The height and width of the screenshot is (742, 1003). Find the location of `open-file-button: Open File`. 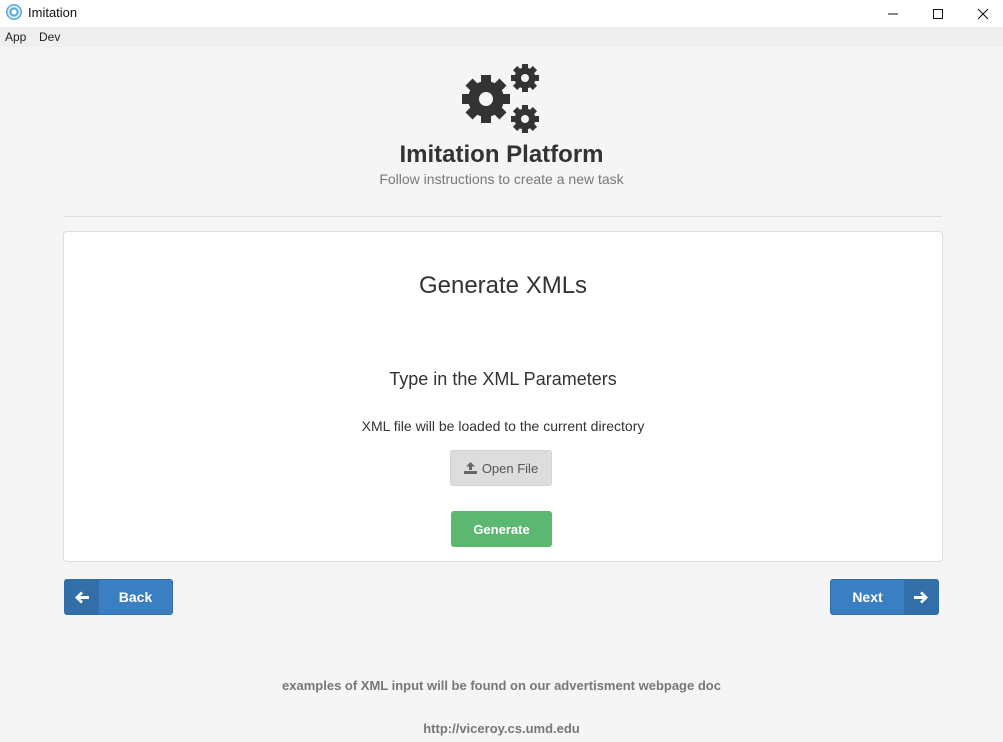

open-file-button: Open File is located at coordinates (501, 468).